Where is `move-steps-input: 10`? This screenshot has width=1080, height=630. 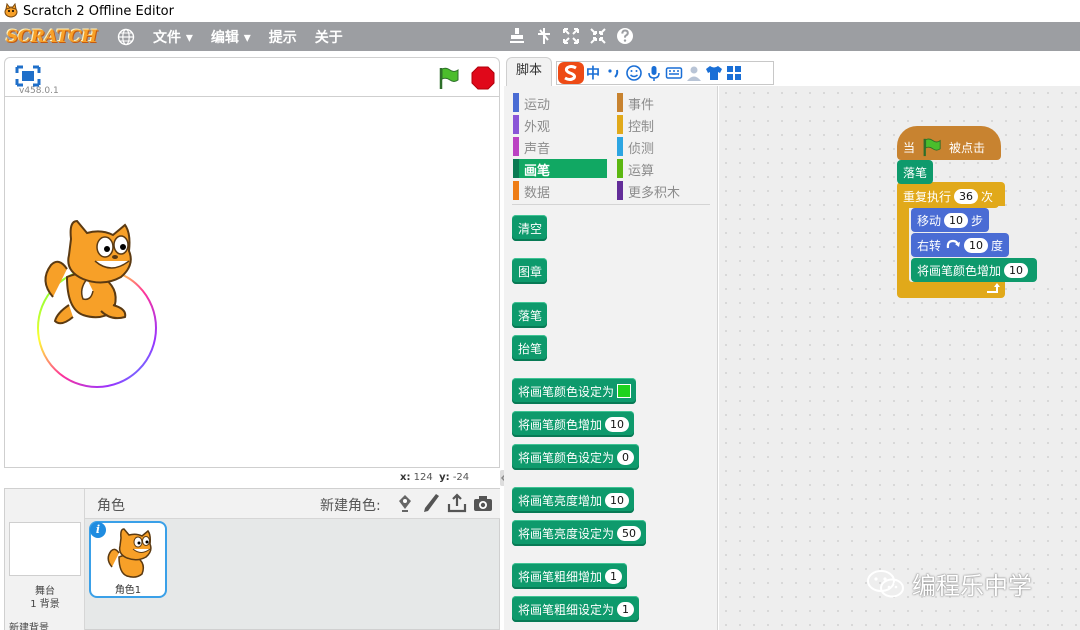
move-steps-input: 10 is located at coordinates (956, 220).